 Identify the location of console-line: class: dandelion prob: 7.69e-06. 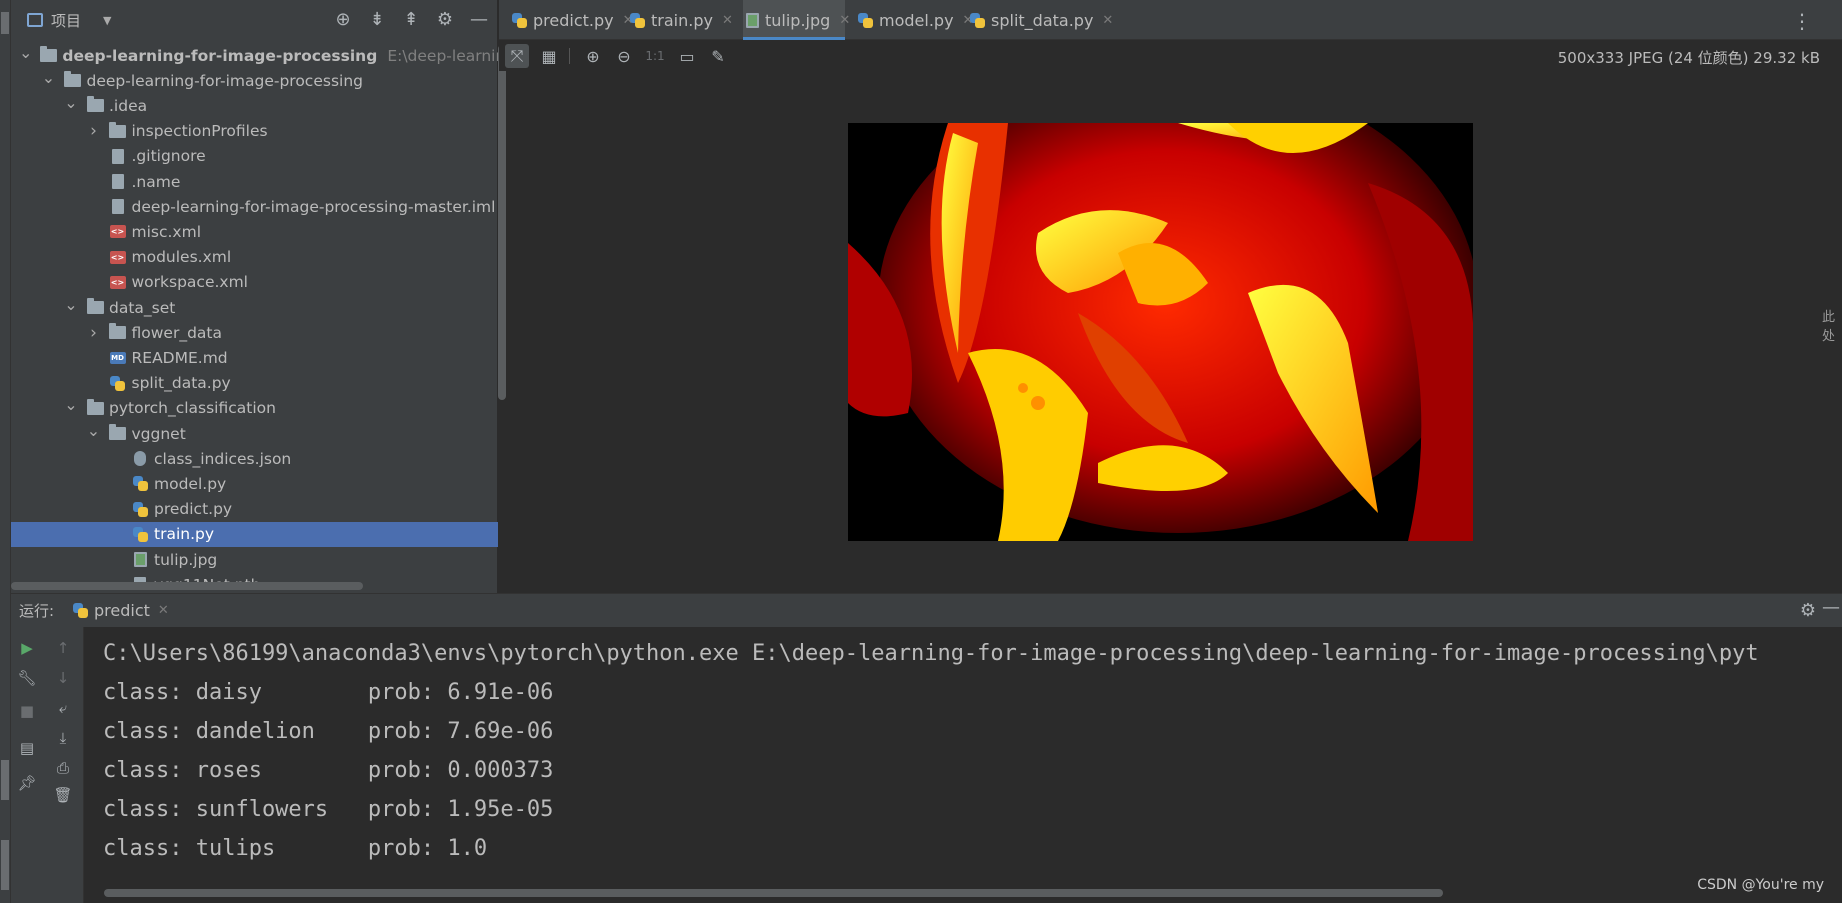
(328, 731).